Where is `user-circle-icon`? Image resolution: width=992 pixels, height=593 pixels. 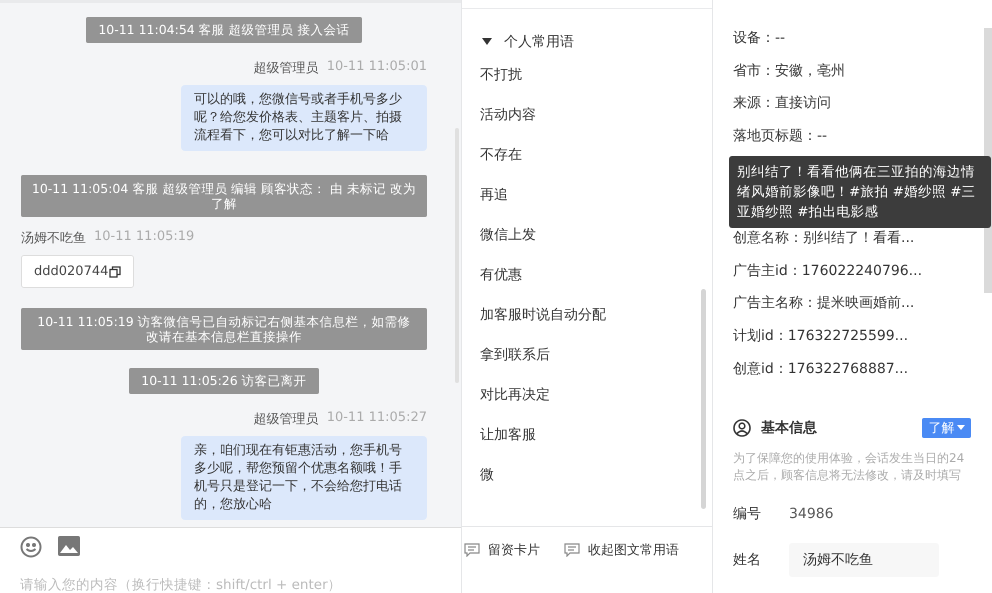 user-circle-icon is located at coordinates (742, 427).